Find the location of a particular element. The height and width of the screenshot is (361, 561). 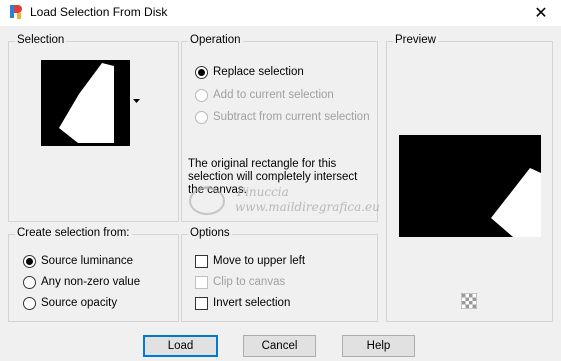

invert-selection-label: Invert selection is located at coordinates (252, 303).